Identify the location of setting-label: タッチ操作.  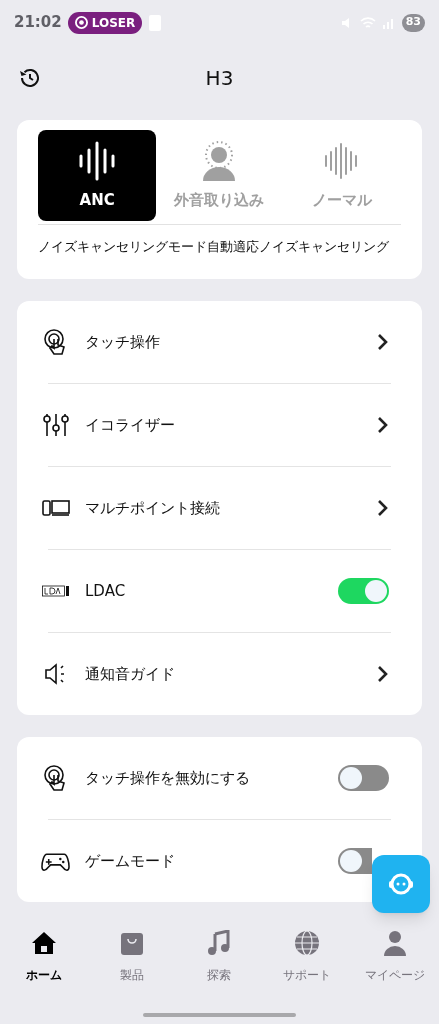
(223, 342).